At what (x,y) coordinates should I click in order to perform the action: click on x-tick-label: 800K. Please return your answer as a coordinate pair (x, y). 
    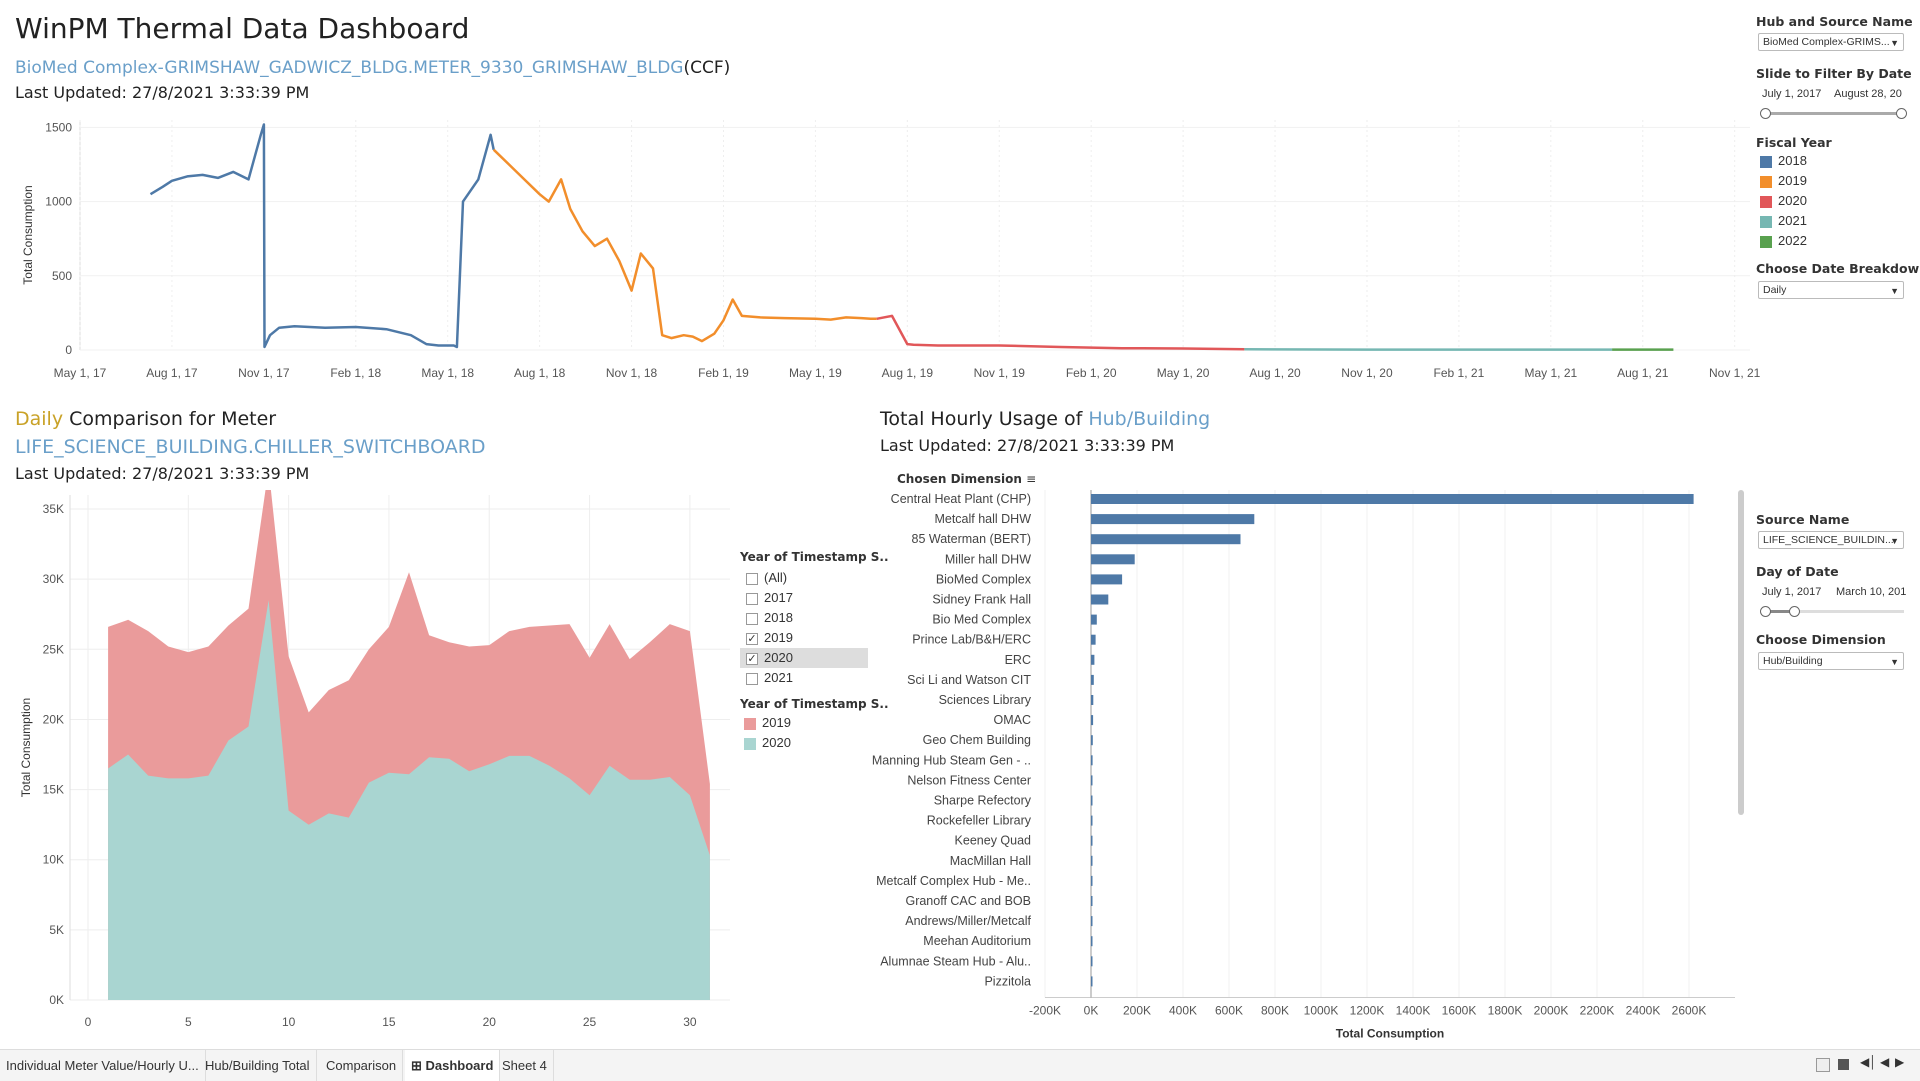
    Looking at the image, I should click on (1275, 1011).